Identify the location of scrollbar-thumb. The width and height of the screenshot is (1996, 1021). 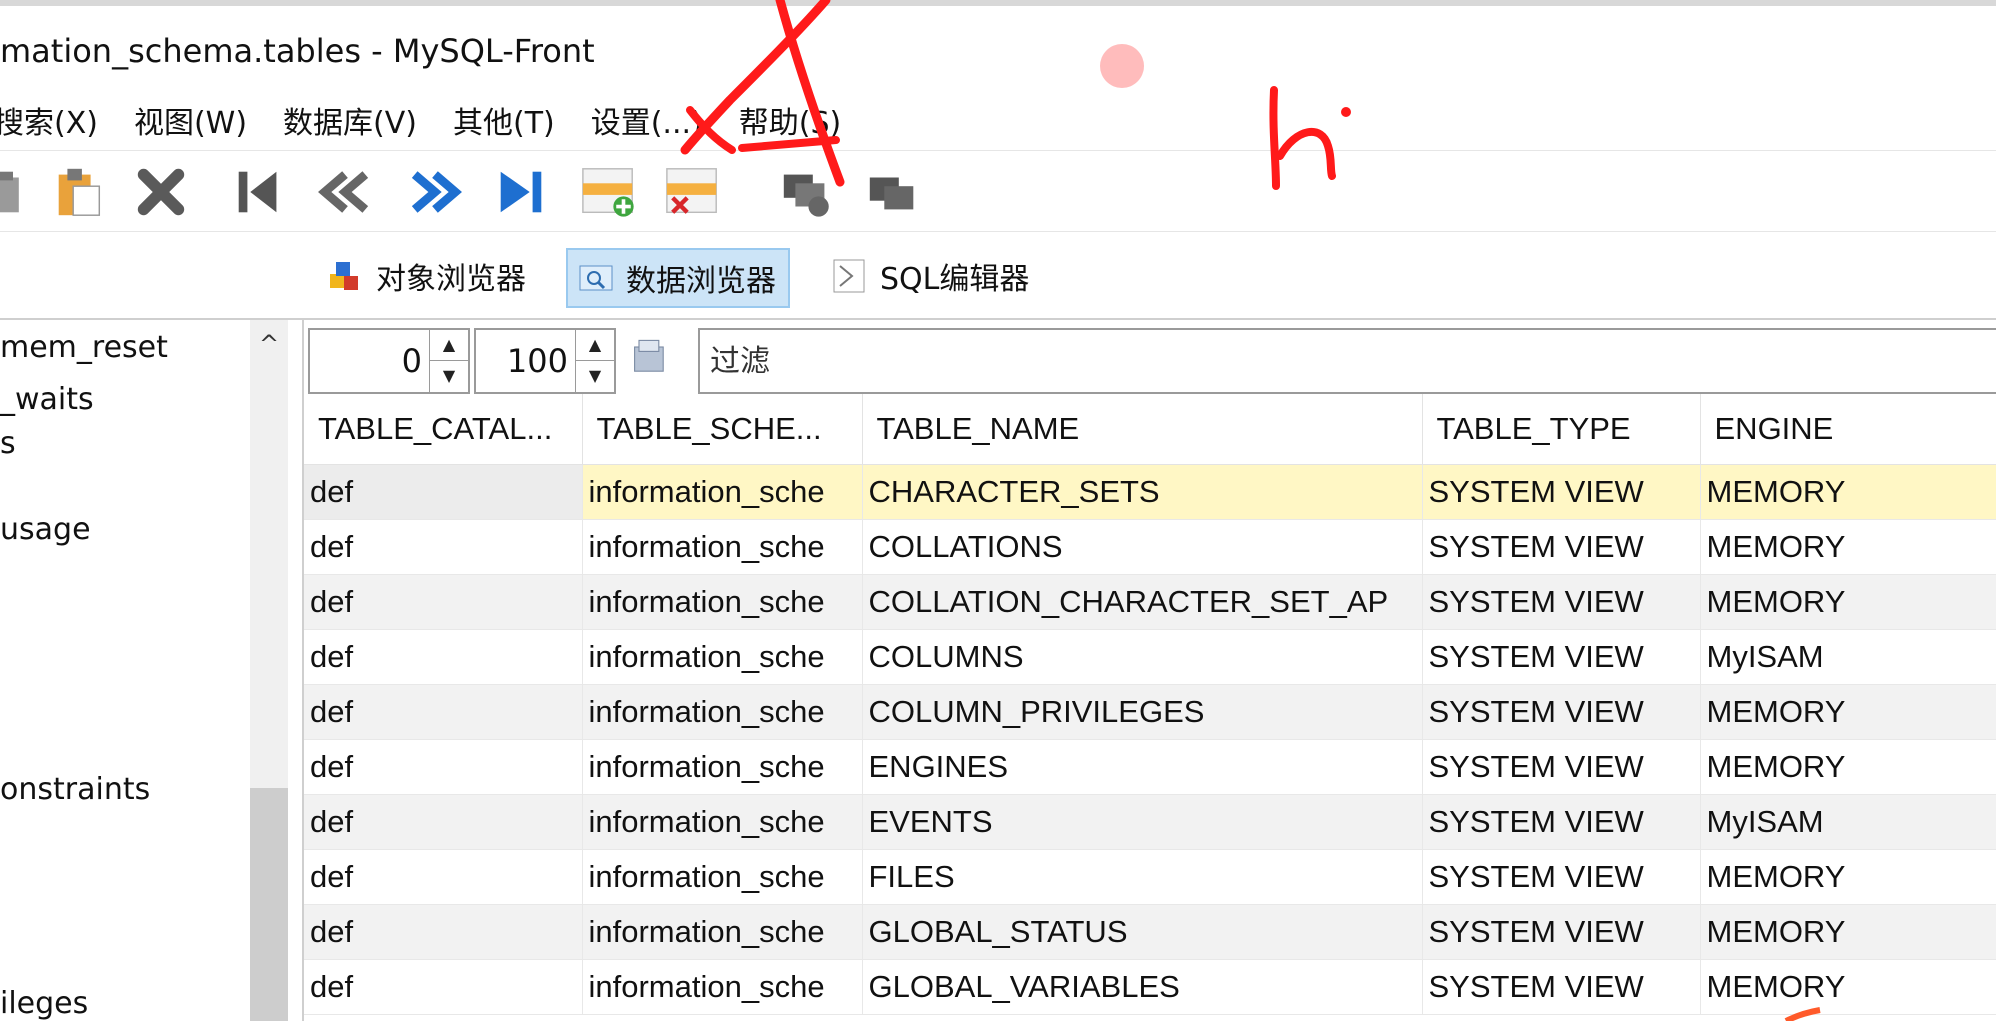
(269, 904).